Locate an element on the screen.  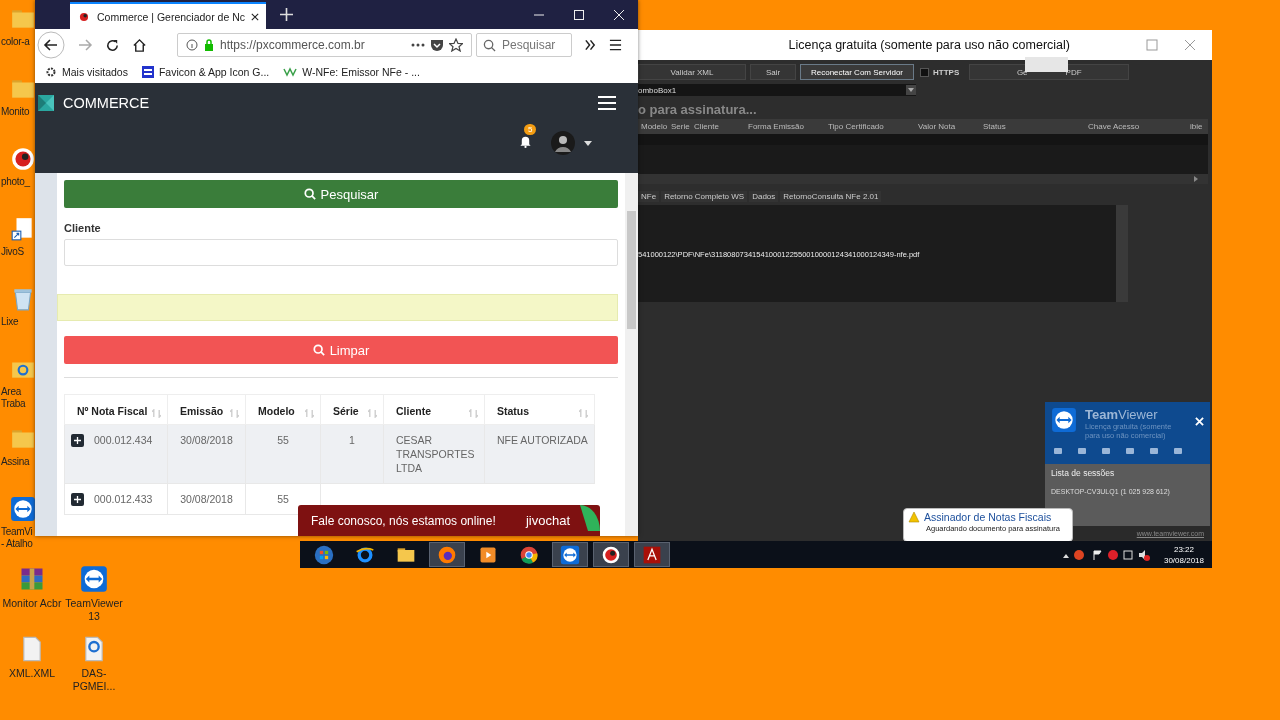
desktop-icon-label: Lixe is located at coordinates (9, 322).